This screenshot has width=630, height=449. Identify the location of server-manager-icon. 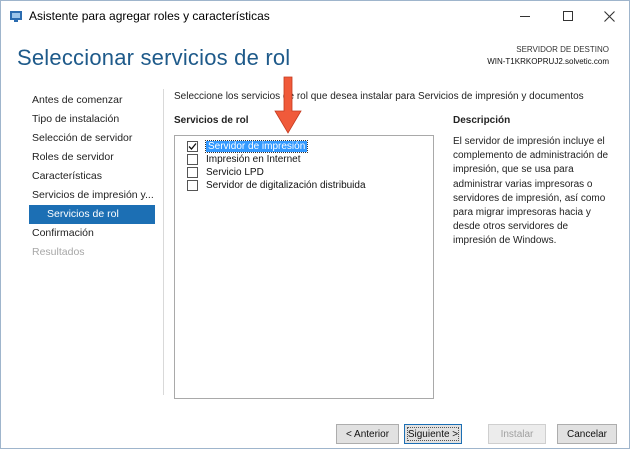
(16, 16).